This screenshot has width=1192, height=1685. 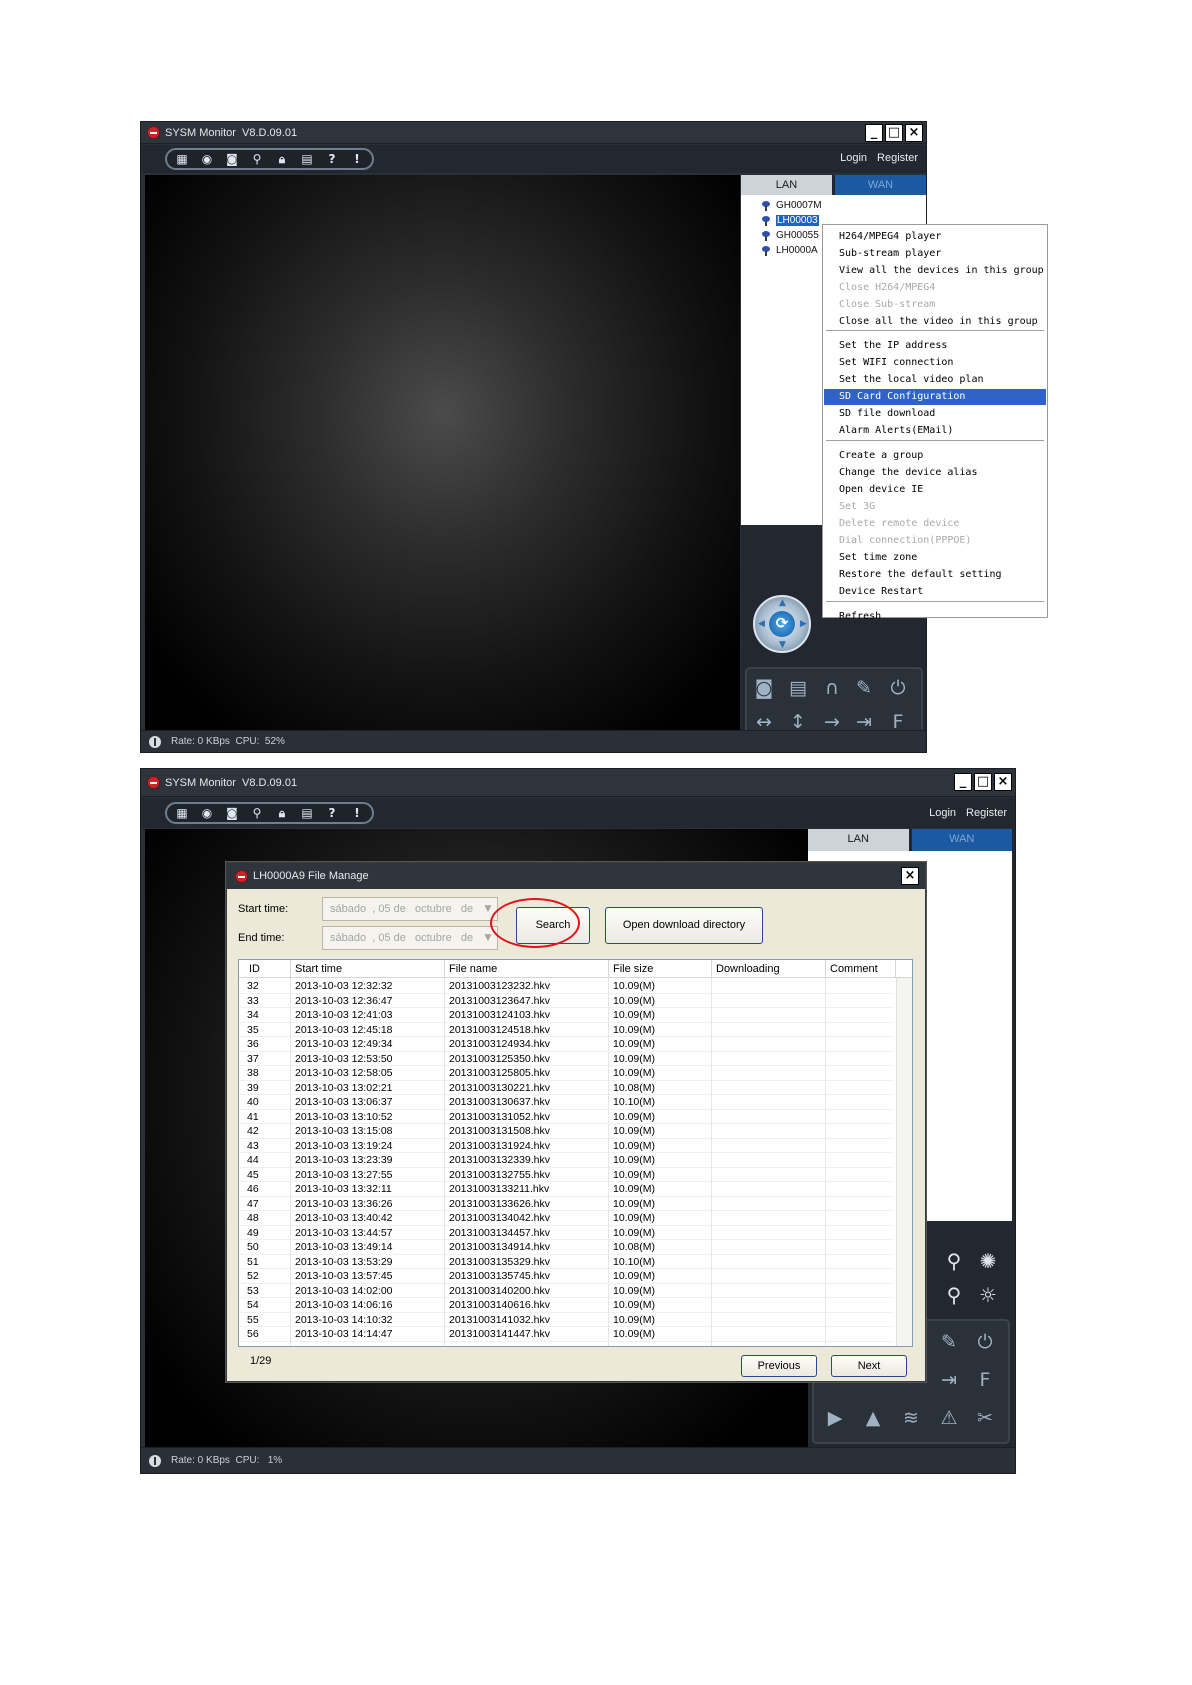 I want to click on flag-icon: ▶, so click(x=835, y=1418).